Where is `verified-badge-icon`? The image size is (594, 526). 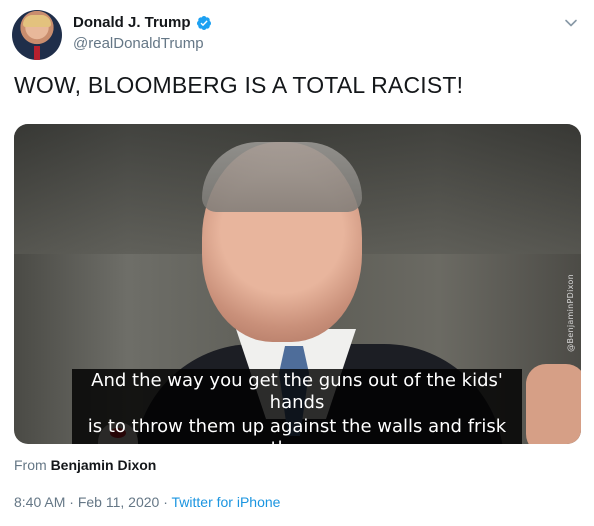
verified-badge-icon is located at coordinates (203, 22).